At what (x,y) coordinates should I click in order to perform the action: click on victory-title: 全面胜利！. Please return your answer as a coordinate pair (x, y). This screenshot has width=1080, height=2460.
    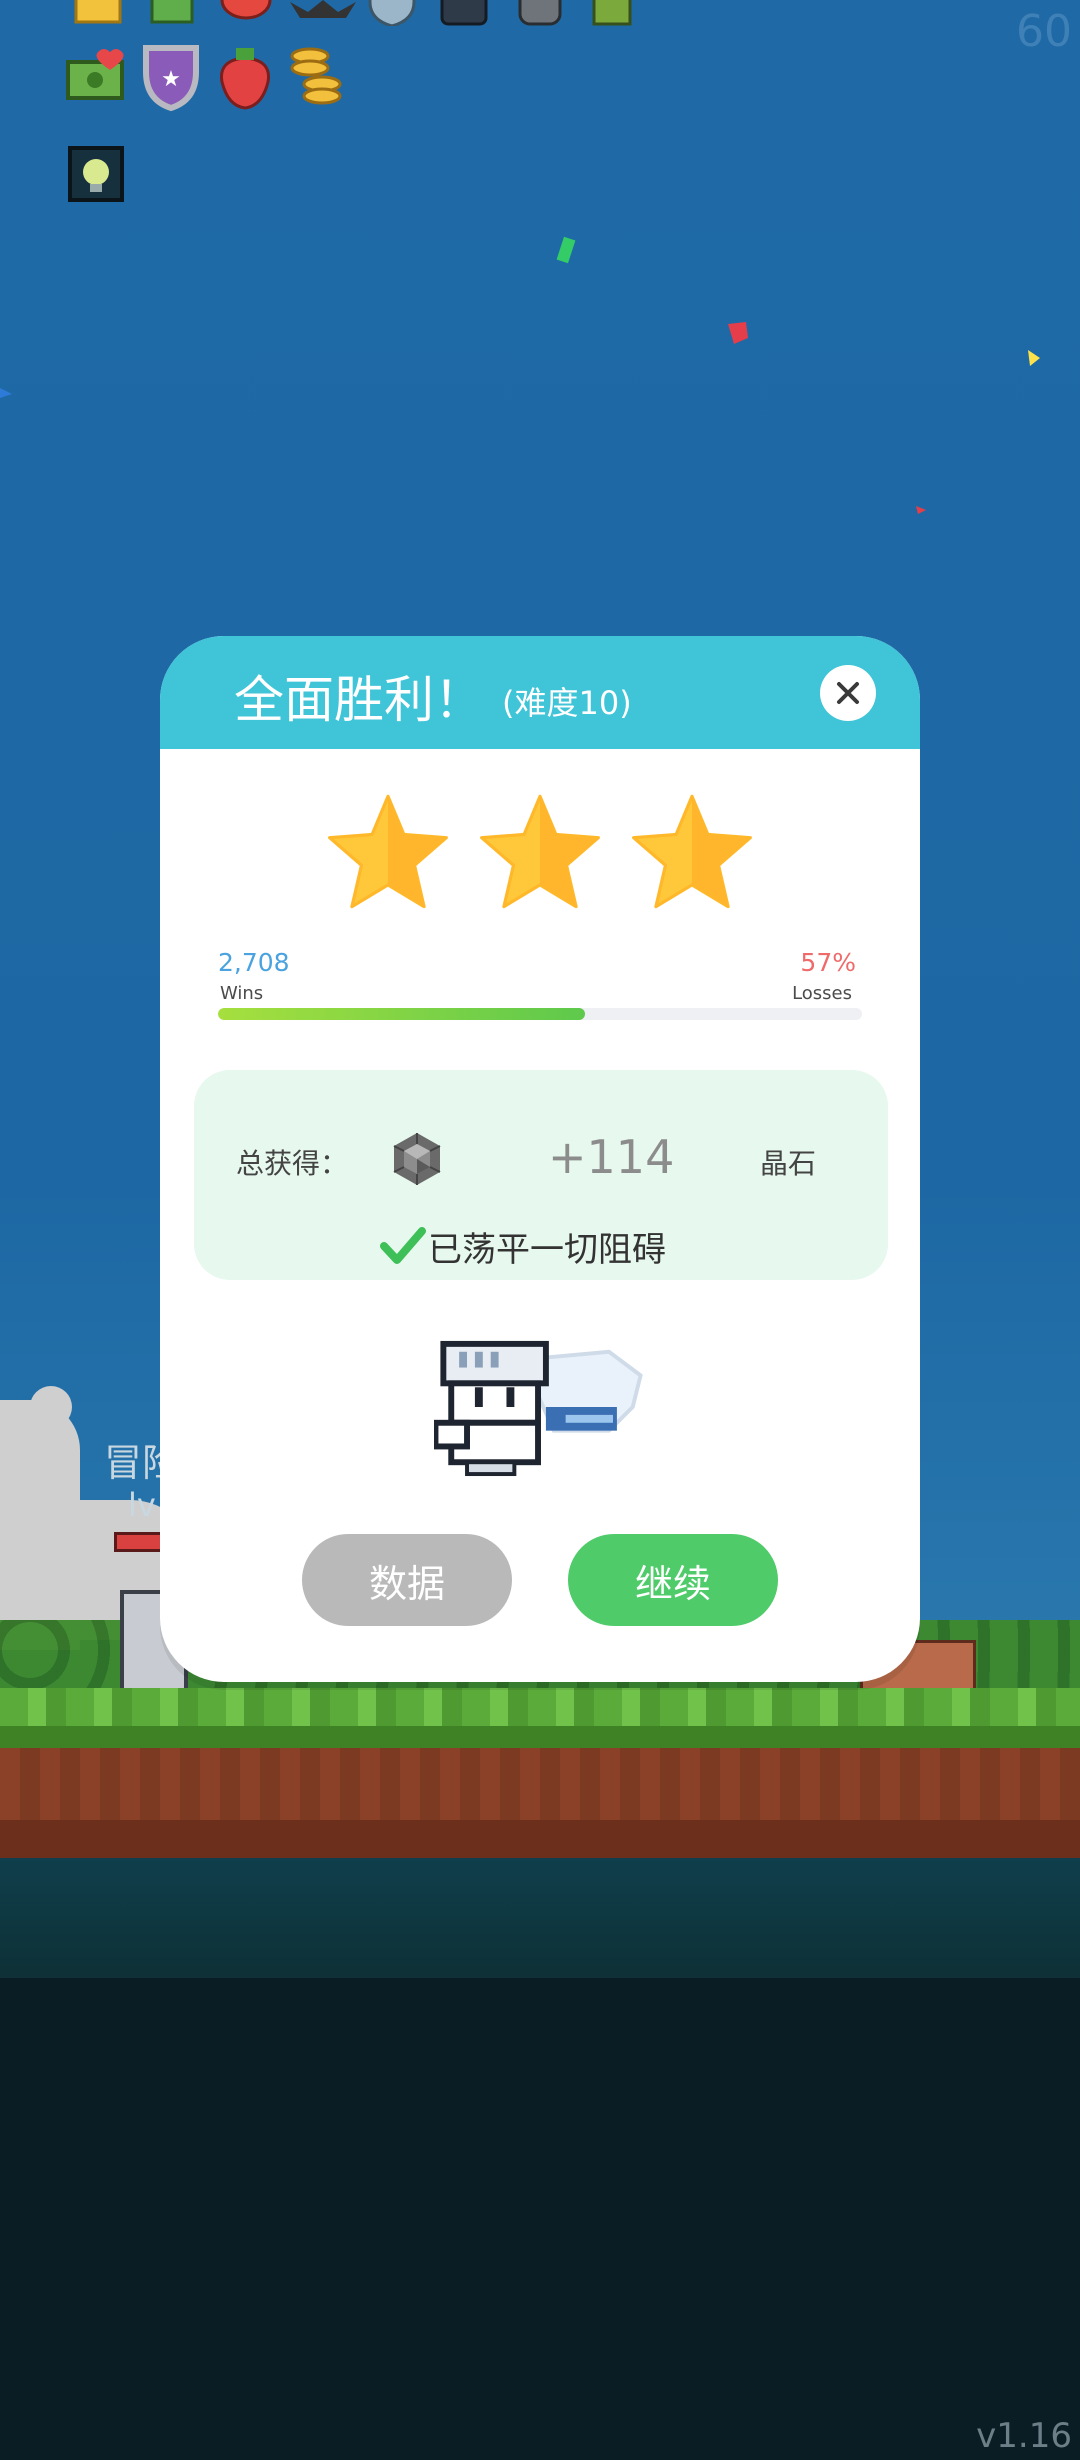
    Looking at the image, I should click on (359, 700).